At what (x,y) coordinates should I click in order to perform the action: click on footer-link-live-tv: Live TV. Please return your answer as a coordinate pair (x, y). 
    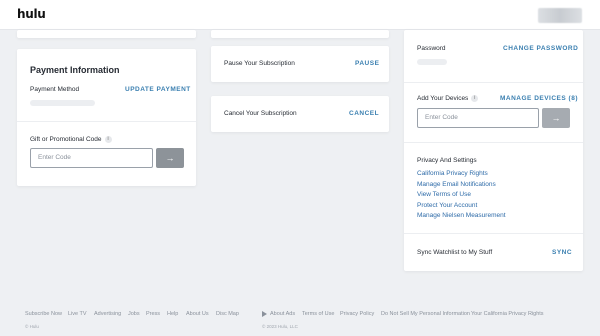
    Looking at the image, I should click on (77, 314).